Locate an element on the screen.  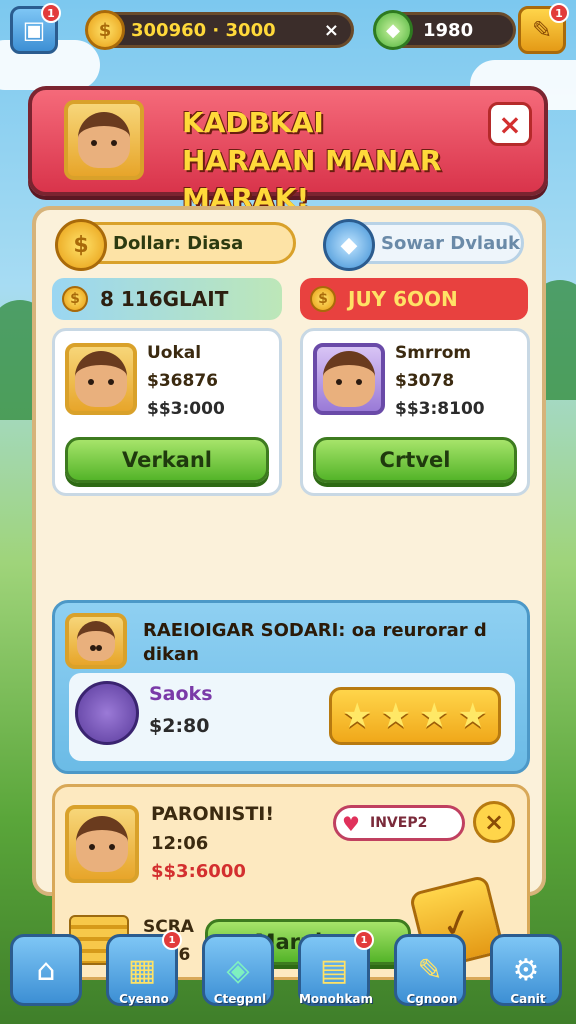
event-reward: Saoks $2:80 ★ ★ ★ ★ is located at coordinates (292, 717).